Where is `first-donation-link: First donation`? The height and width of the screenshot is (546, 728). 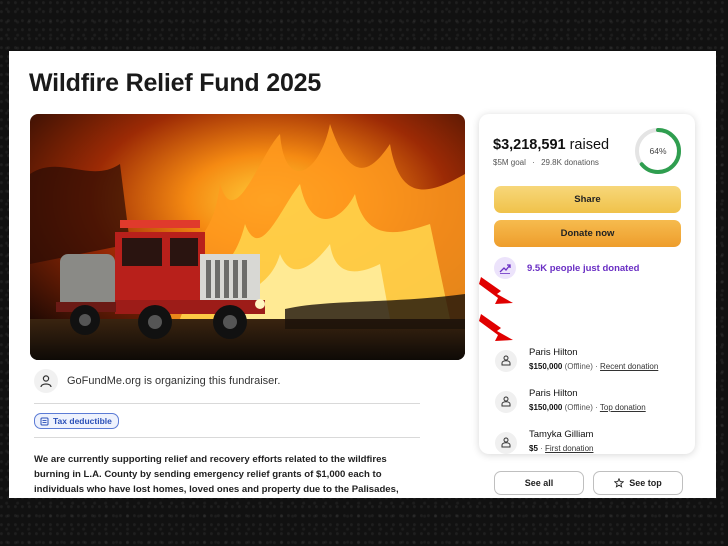
first-donation-link: First donation is located at coordinates (569, 448).